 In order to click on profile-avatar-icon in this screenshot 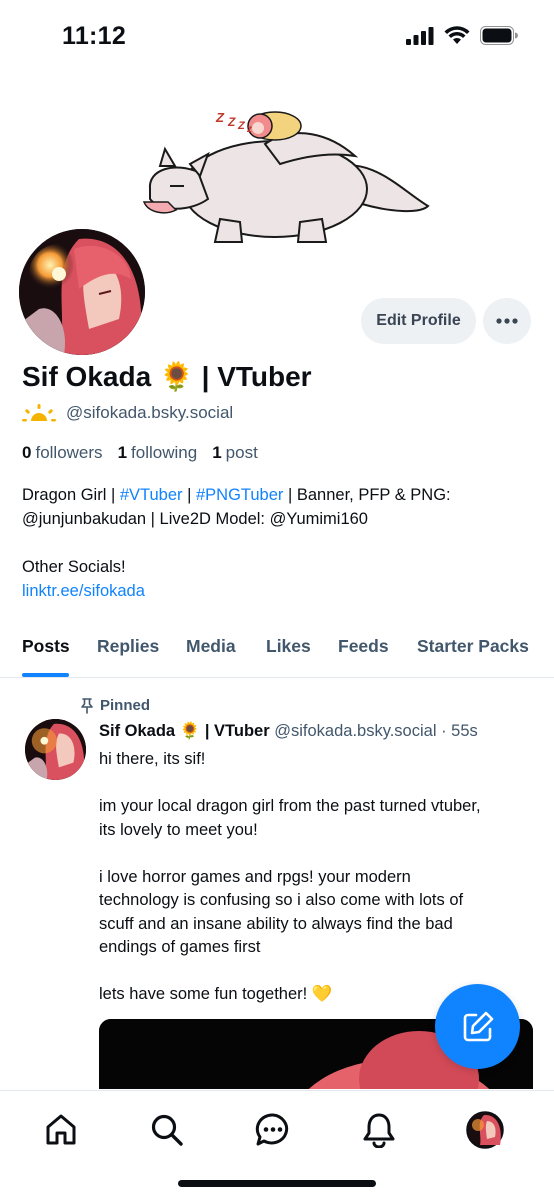, I will do `click(485, 1130)`.